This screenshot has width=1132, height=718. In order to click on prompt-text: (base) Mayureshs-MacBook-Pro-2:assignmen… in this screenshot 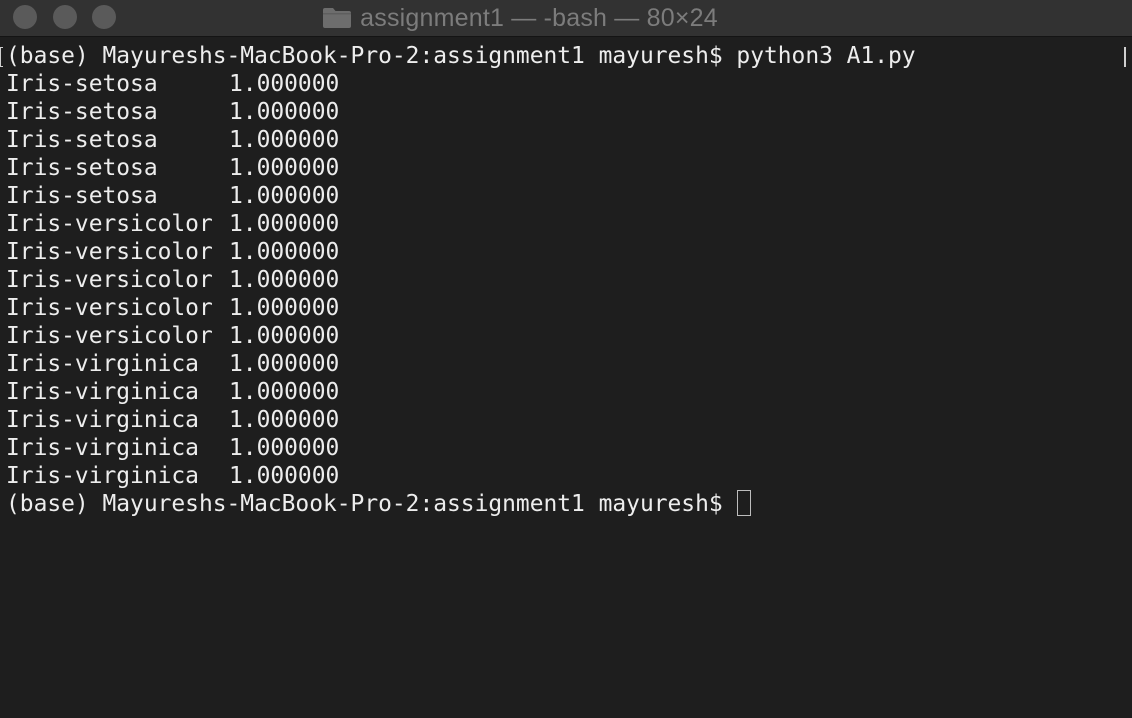, I will do `click(371, 504)`.